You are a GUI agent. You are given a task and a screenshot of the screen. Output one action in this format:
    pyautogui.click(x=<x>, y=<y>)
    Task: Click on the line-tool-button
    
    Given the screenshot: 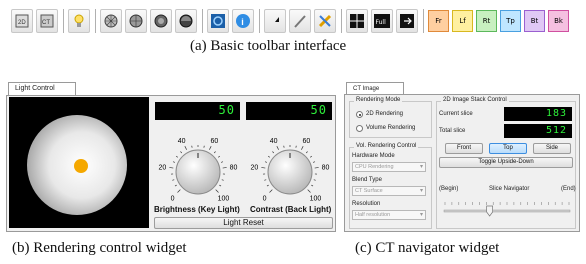 What is the action you would take?
    pyautogui.click(x=300, y=21)
    